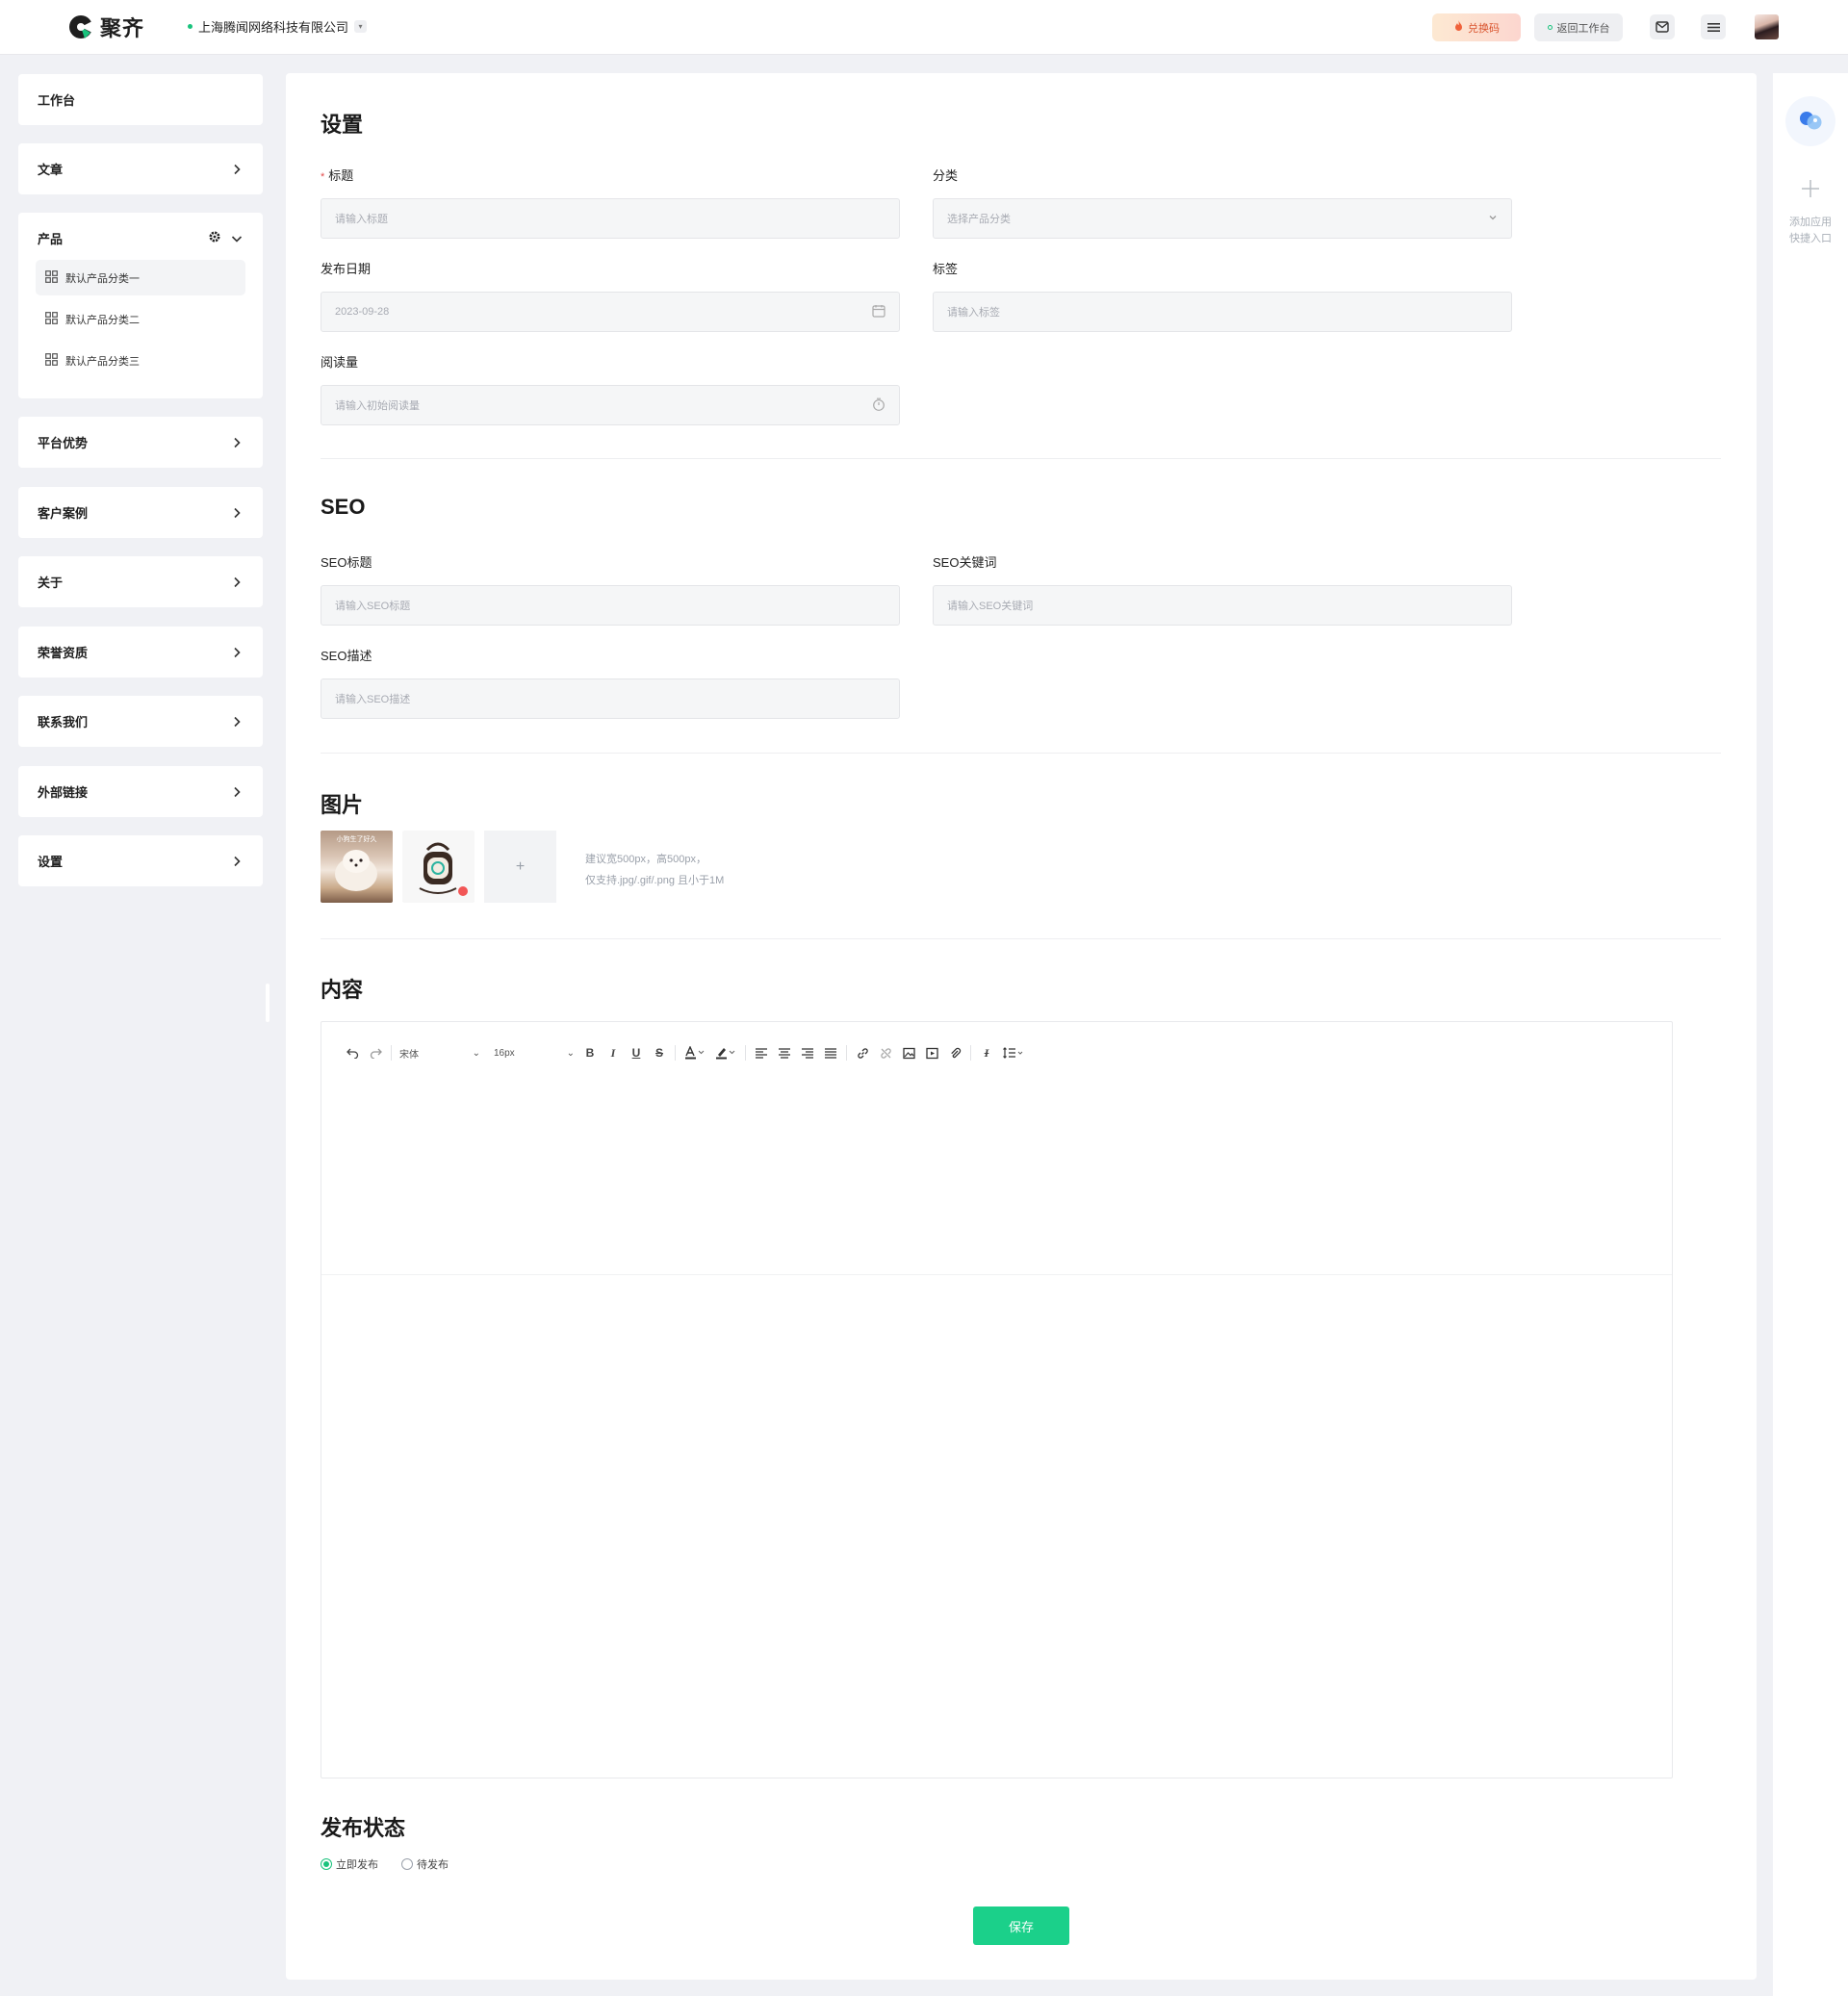 Image resolution: width=1848 pixels, height=1996 pixels. What do you see at coordinates (140, 168) in the screenshot?
I see `sidebar-item-articles: 文章` at bounding box center [140, 168].